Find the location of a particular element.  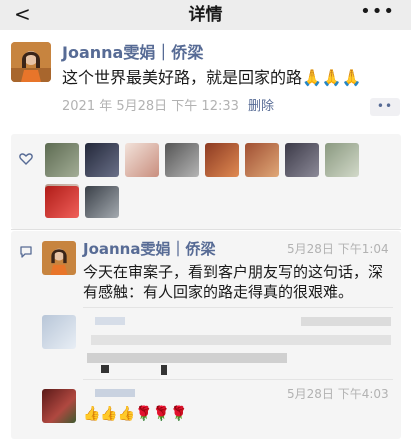

comment-timestamp: 5月28日 下午1:04 is located at coordinates (338, 249).